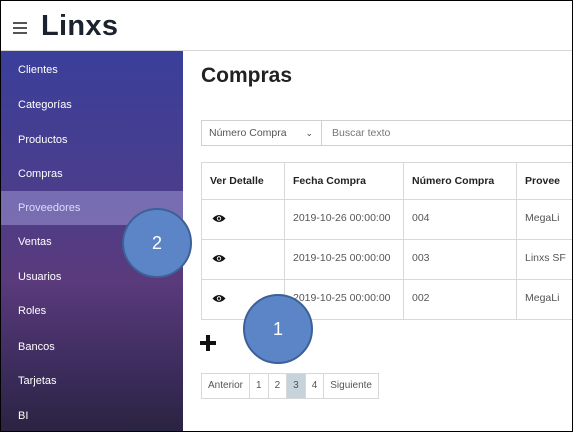  I want to click on column-header: Fecha Compra, so click(343, 181).